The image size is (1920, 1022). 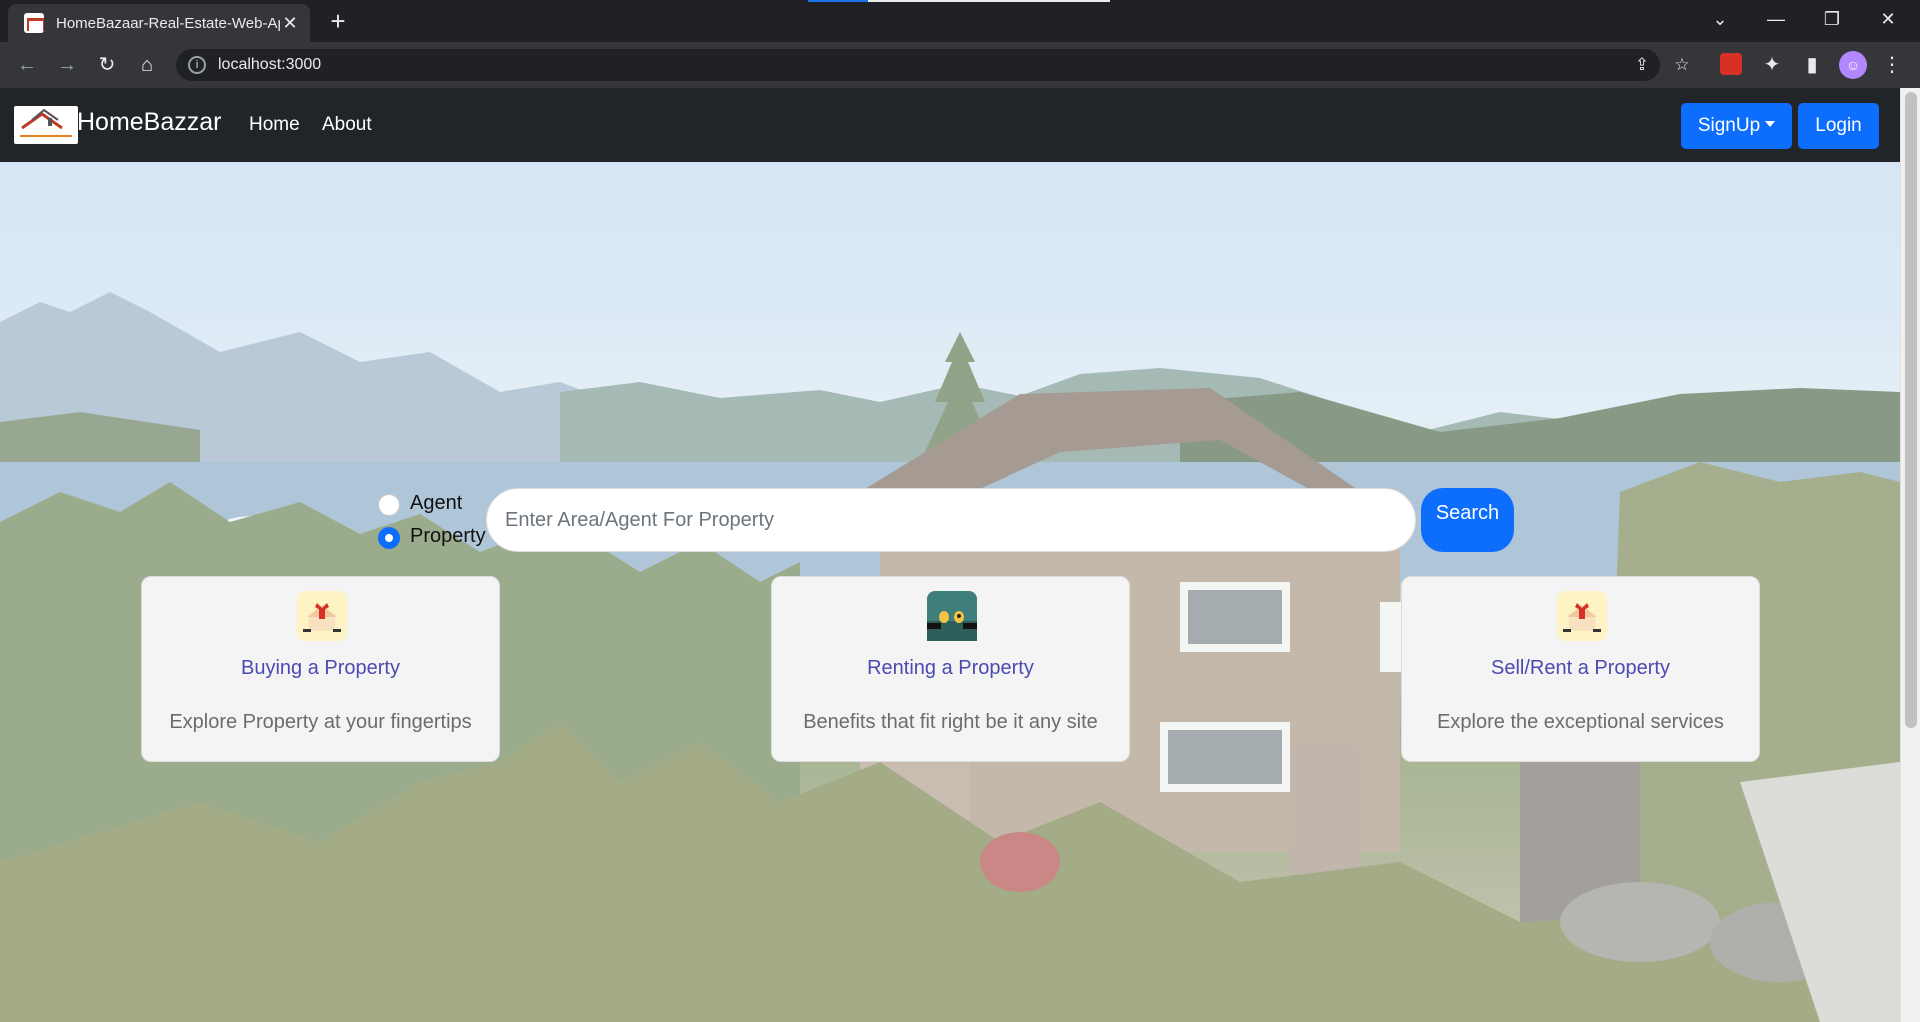 I want to click on share-icon: ⇪, so click(x=1642, y=65).